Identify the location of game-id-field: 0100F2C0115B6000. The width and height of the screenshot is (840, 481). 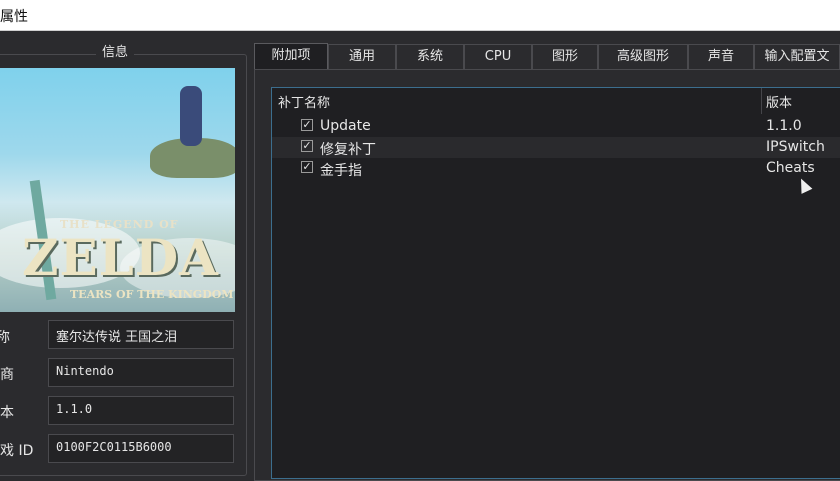
(141, 448).